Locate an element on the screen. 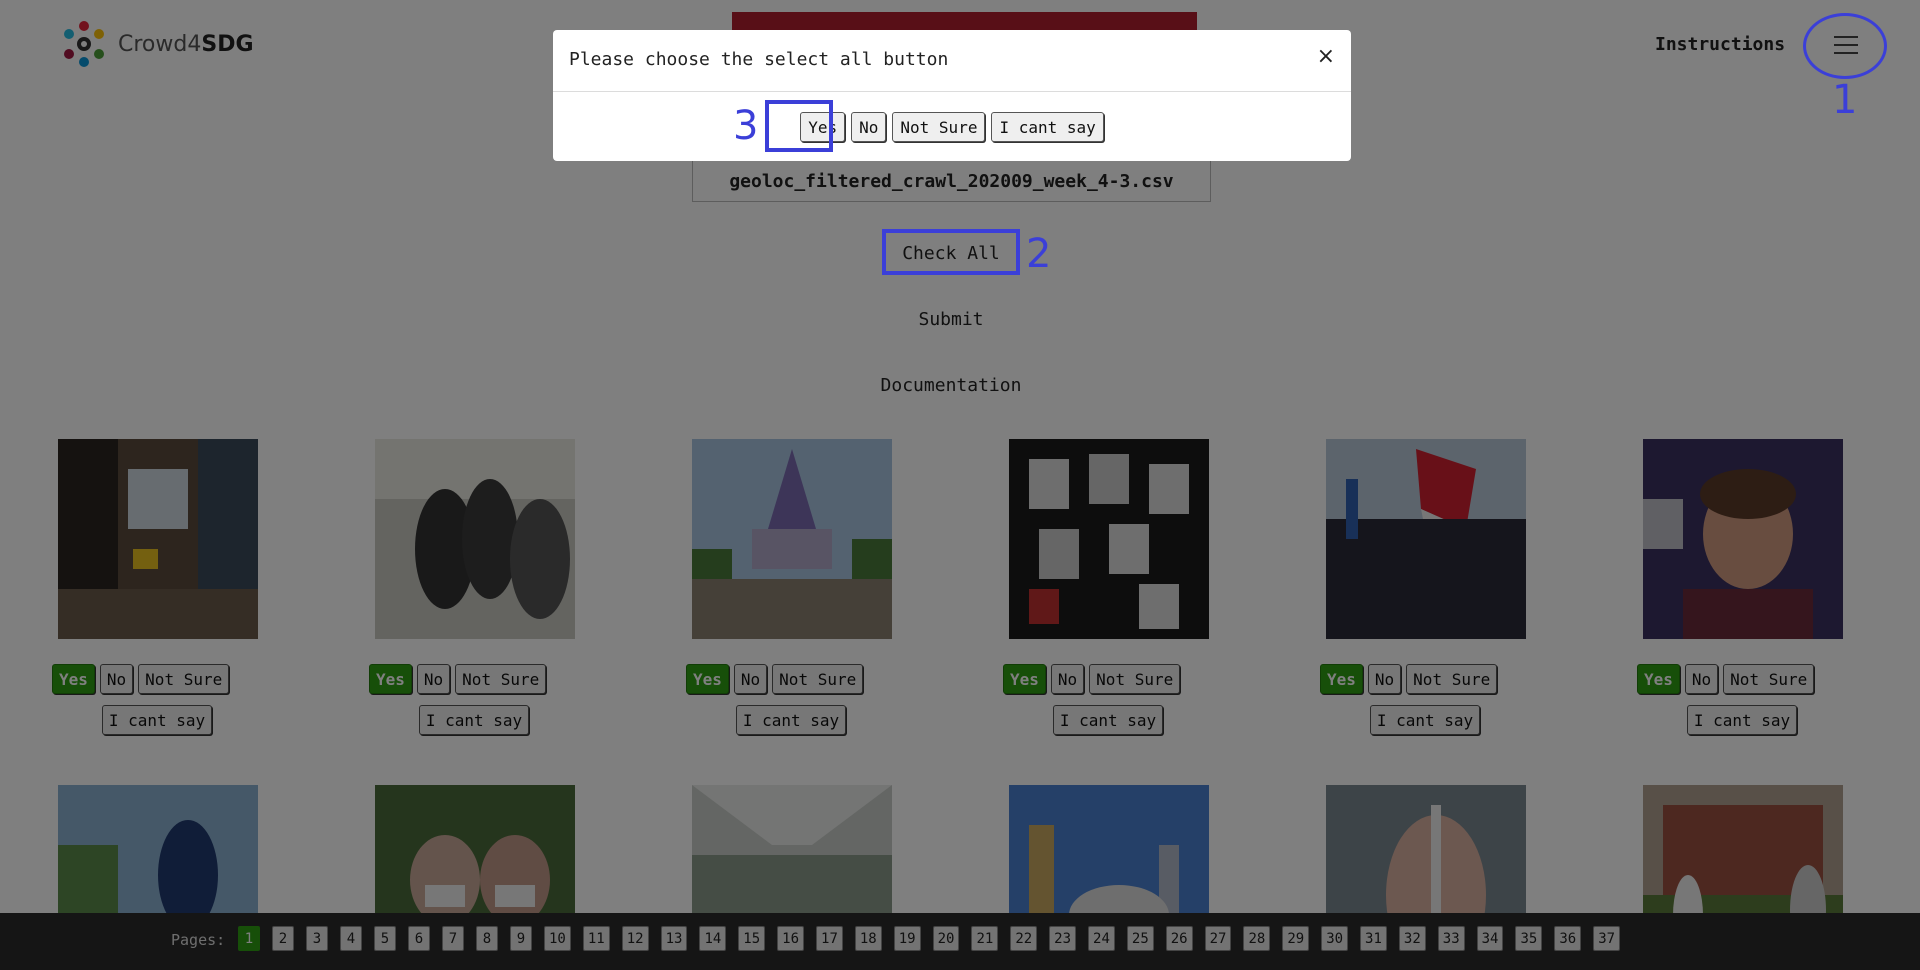 The width and height of the screenshot is (1920, 970). modal-body: Yes No Not Sure I cant say is located at coordinates (952, 127).